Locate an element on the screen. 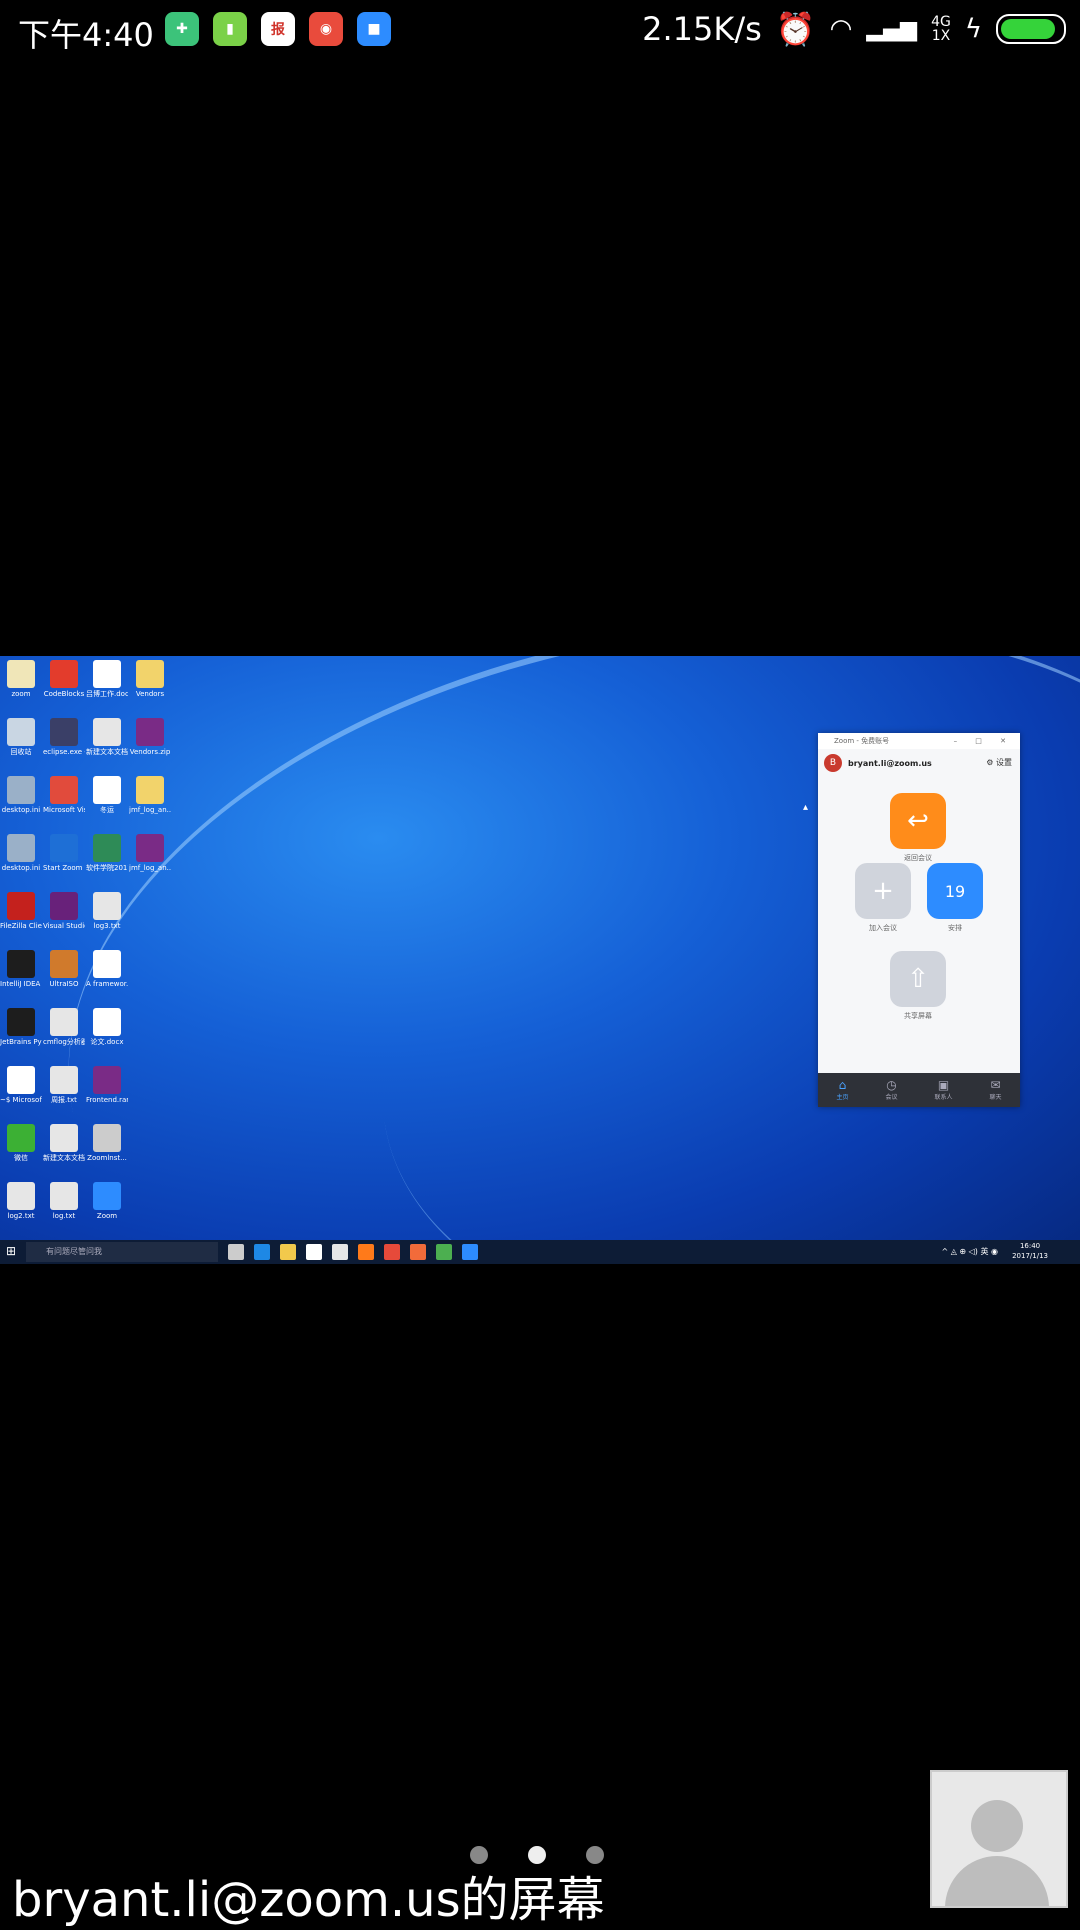 The image size is (1080, 1930). taskbar-date: 2017/1/13 is located at coordinates (1030, 1256).